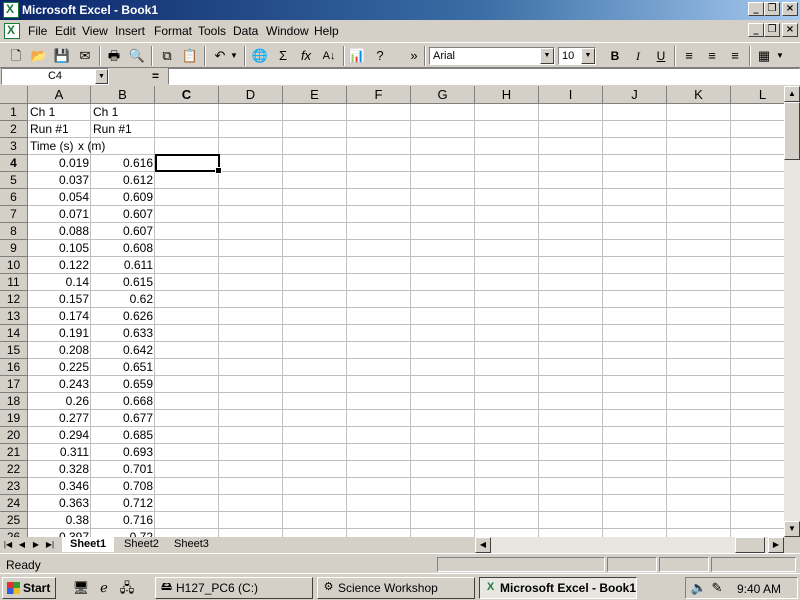 The height and width of the screenshot is (600, 800). I want to click on network-icon: 🖧, so click(127, 588).